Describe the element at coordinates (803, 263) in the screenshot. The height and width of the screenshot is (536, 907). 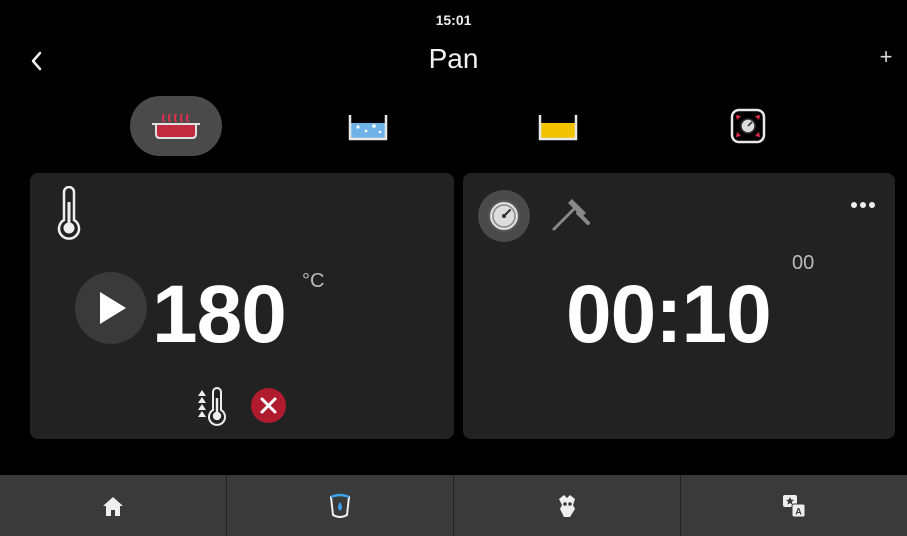
I see `timer-seconds: 00` at that location.